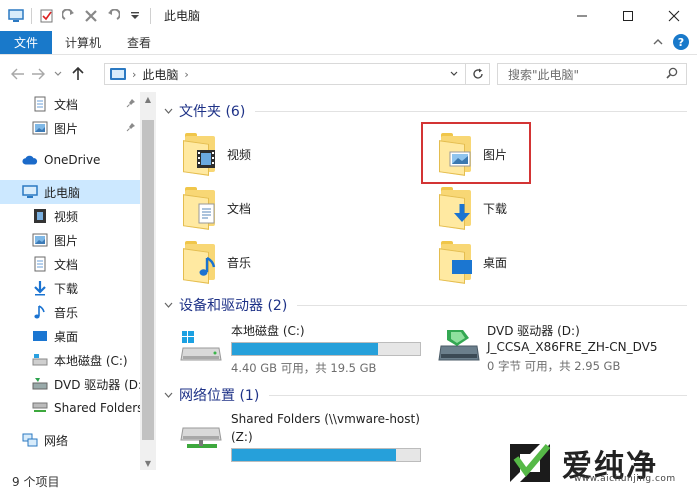 Image resolution: width=697 pixels, height=492 pixels. Describe the element at coordinates (70, 192) in the screenshot. I see `nav-item-this-pc: 此电脑` at that location.